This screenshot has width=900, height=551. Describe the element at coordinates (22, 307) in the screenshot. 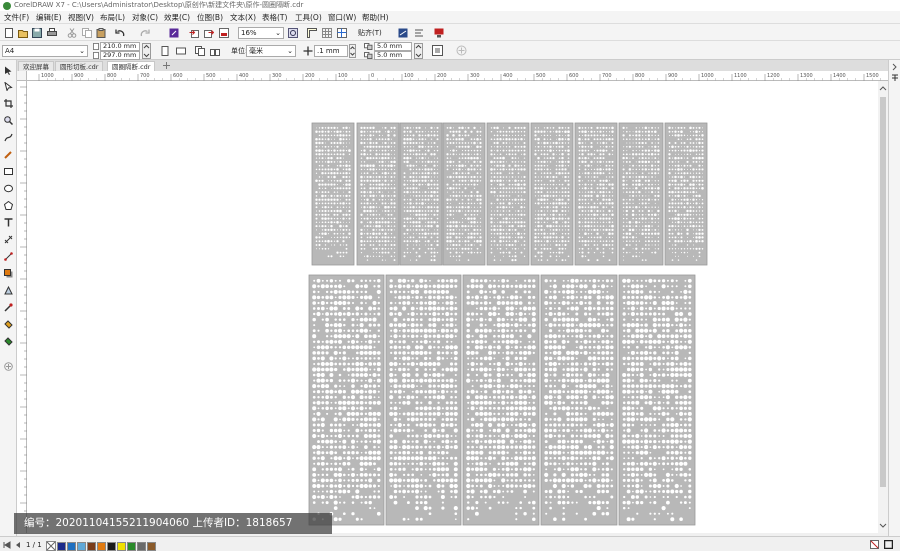

I see `vertical-ruler` at that location.